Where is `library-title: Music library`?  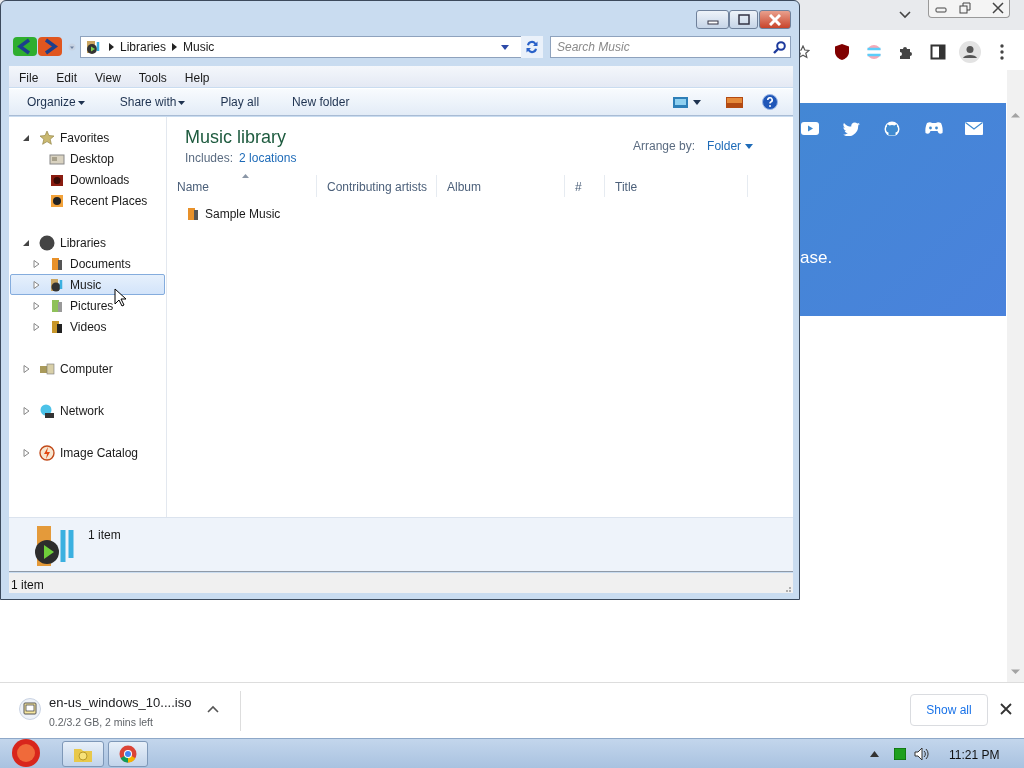 library-title: Music library is located at coordinates (235, 137).